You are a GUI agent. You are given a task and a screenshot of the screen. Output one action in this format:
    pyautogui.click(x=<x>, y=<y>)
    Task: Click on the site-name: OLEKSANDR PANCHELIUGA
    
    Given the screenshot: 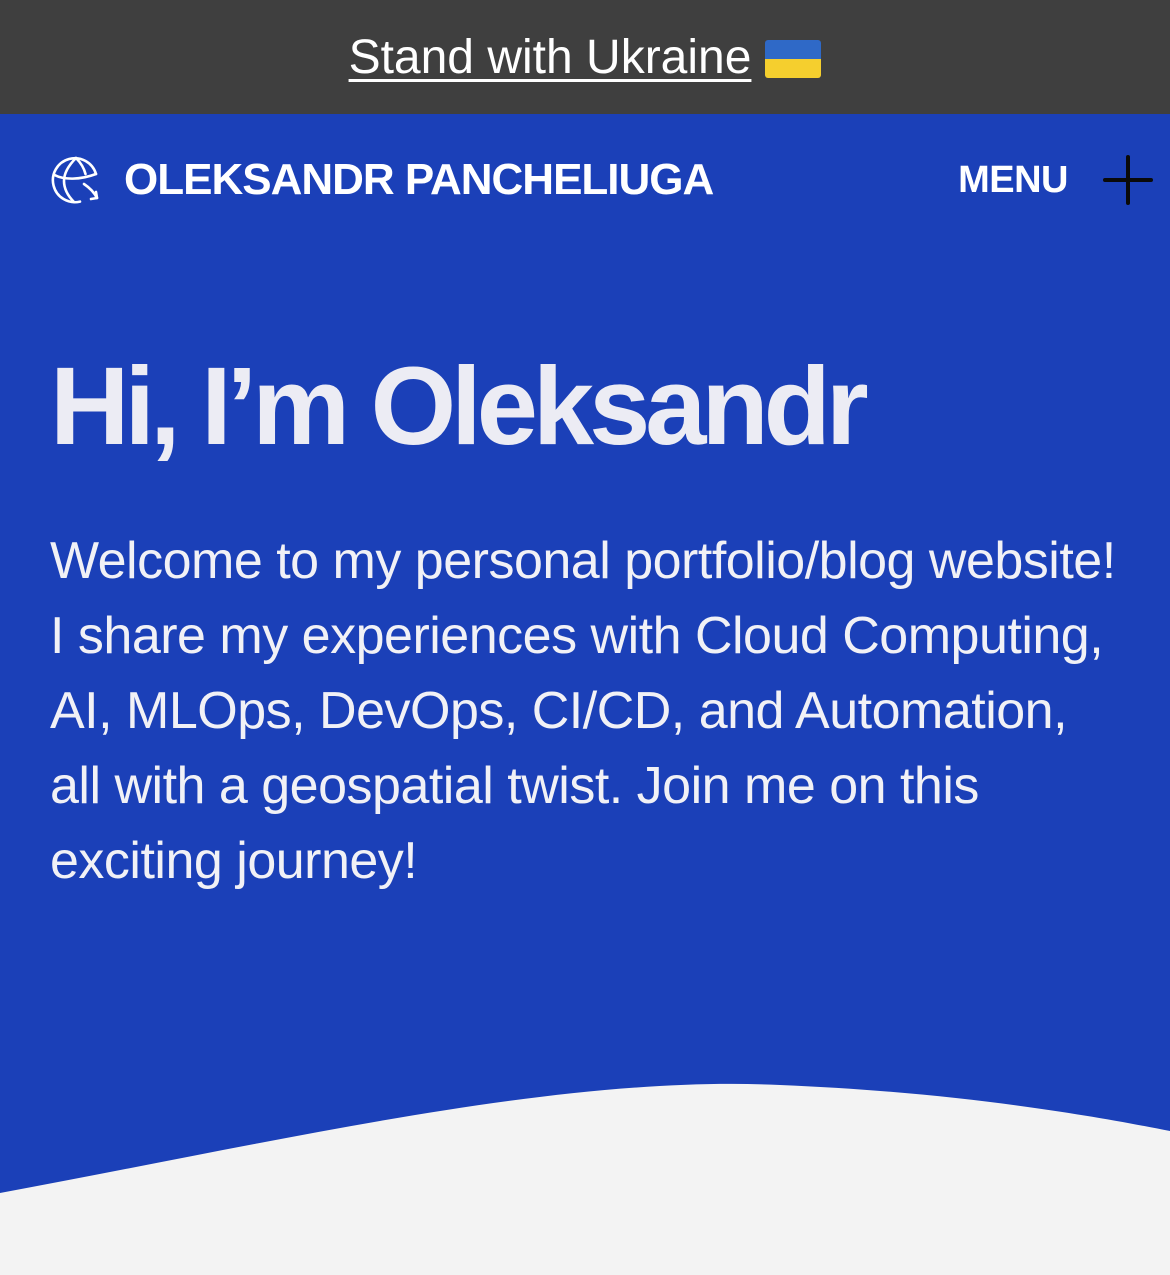 What is the action you would take?
    pyautogui.click(x=419, y=179)
    